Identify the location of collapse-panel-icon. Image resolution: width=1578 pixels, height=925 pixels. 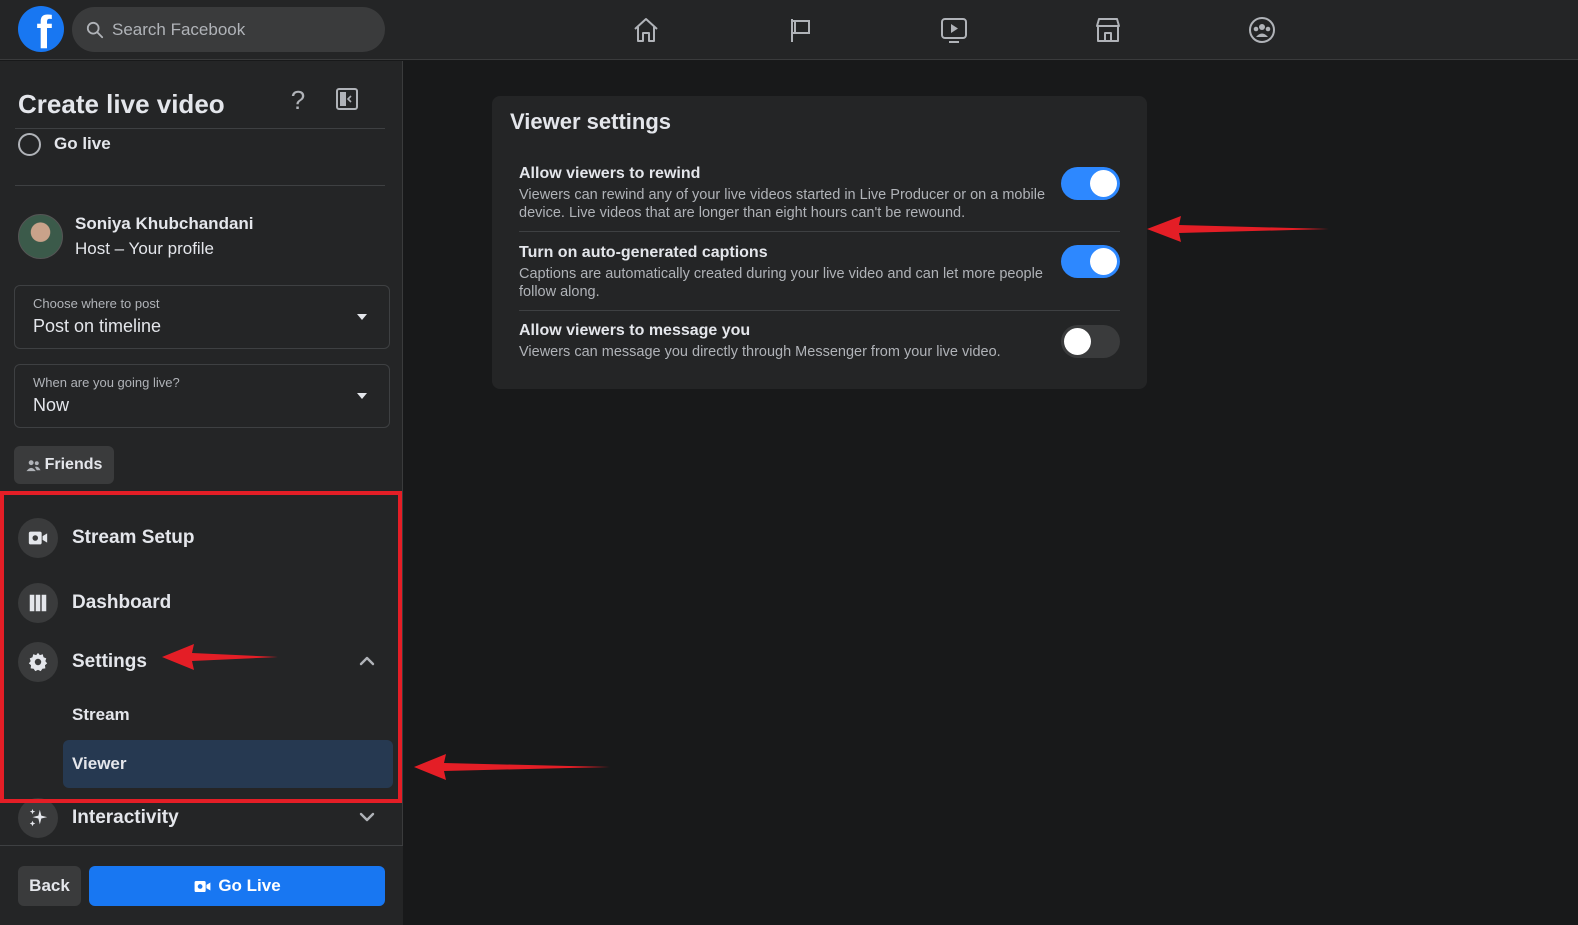
(347, 99).